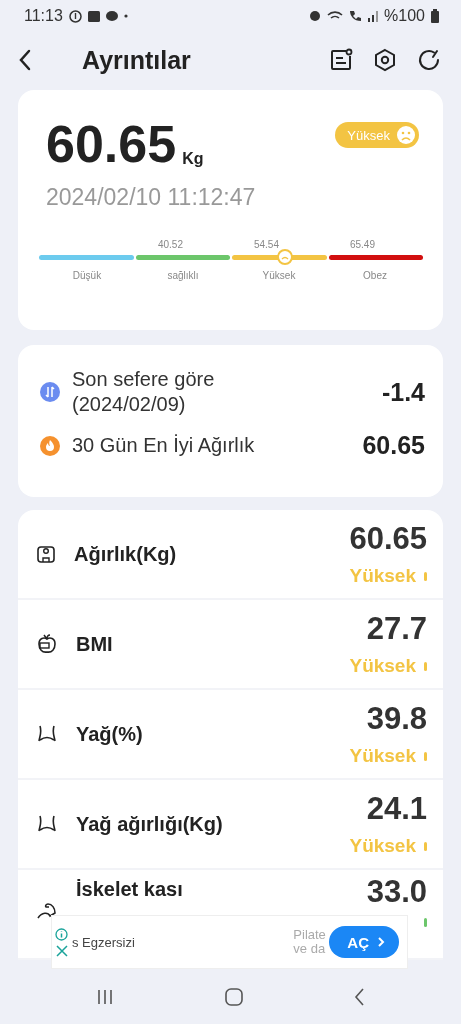  I want to click on home-icon, so click(233, 997).